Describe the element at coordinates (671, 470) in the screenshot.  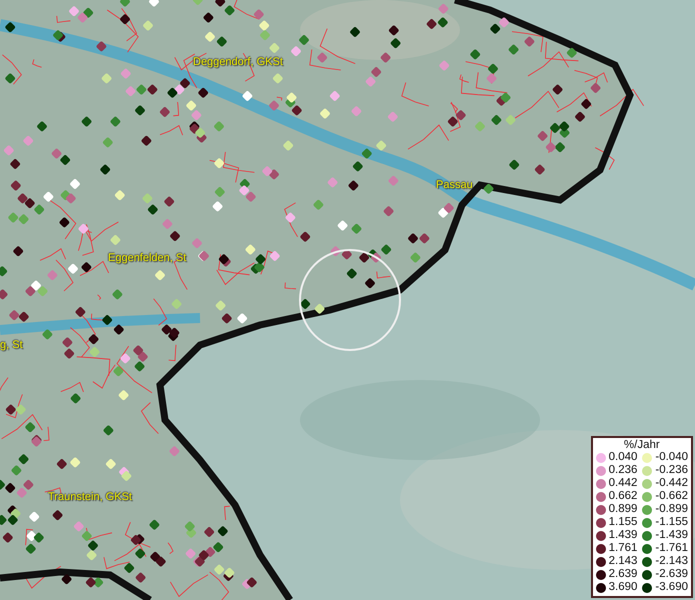
I see `legend-value: -0.236` at that location.